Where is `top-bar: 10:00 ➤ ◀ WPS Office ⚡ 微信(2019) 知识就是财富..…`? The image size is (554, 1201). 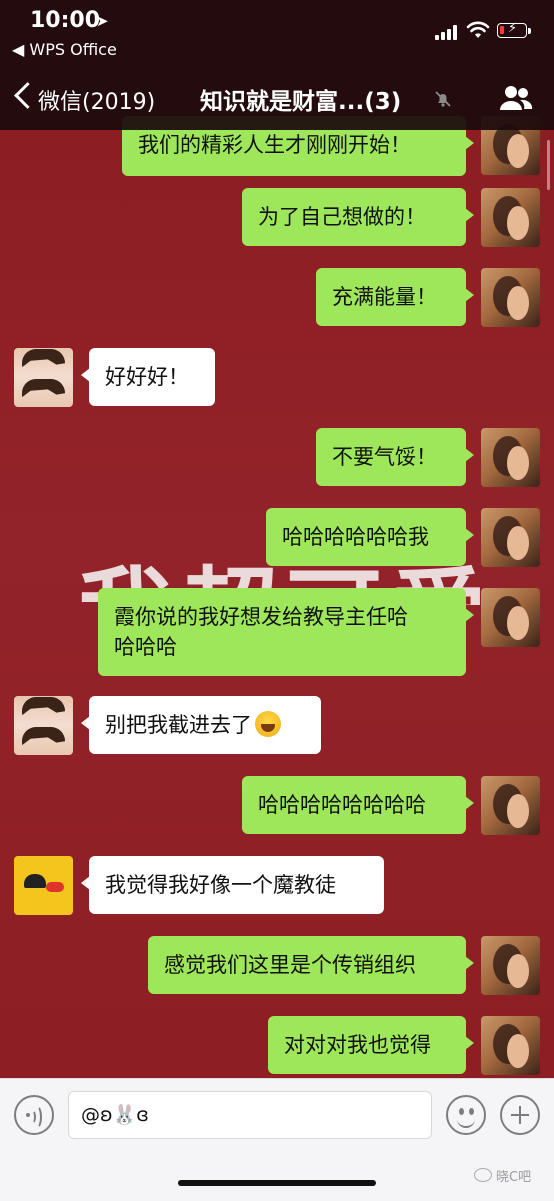 top-bar: 10:00 ➤ ◀ WPS Office ⚡ 微信(2019) 知识就是财富..… is located at coordinates (277, 65).